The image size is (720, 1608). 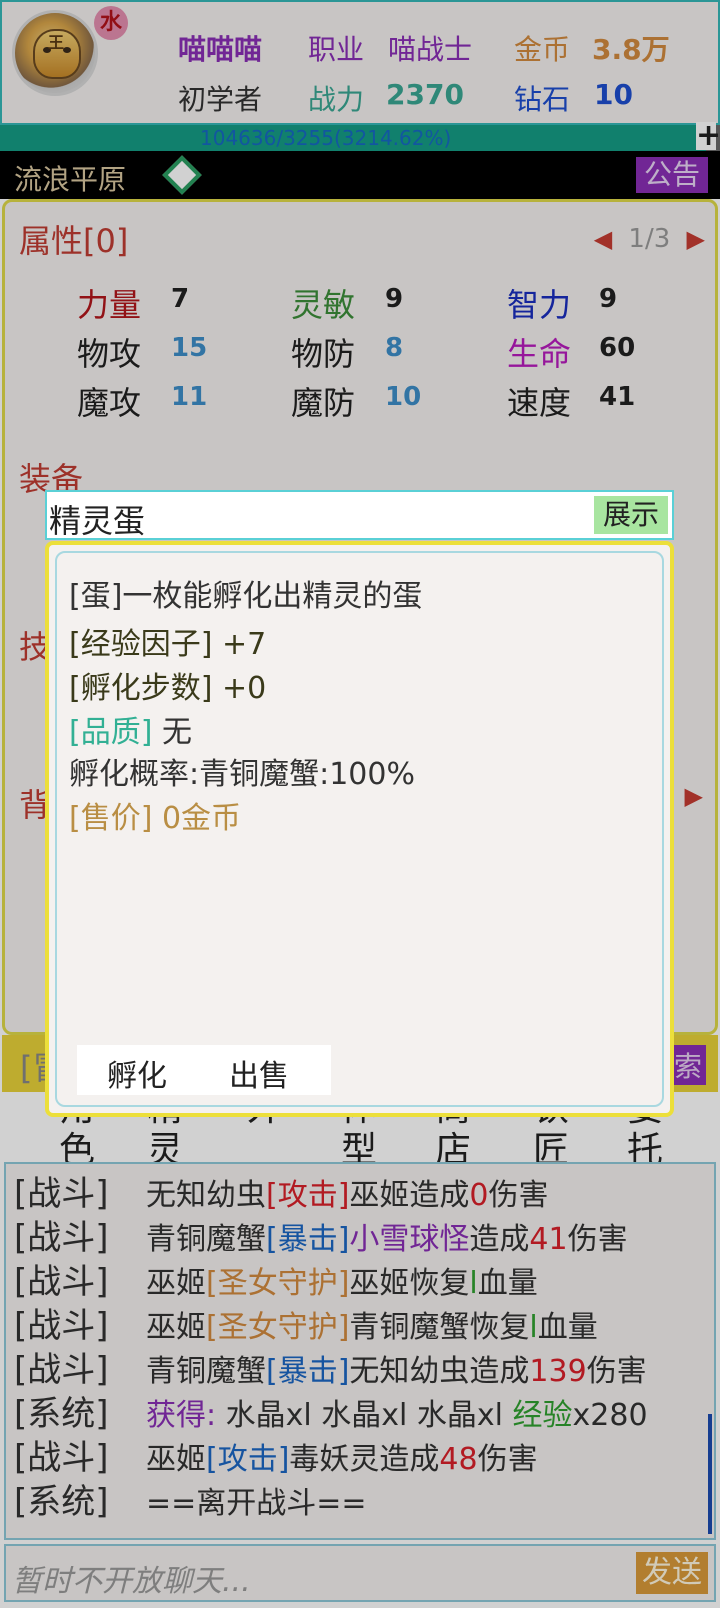 I want to click on item-actions: 孵化 出售, so click(x=204, y=1070).